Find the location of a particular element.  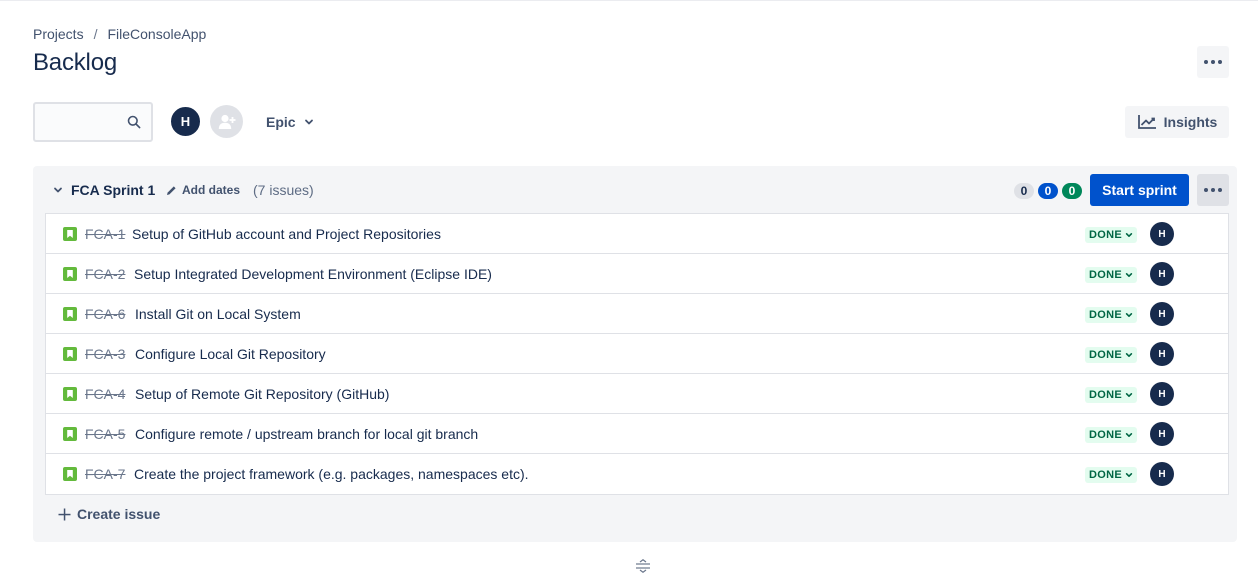

top-divider is located at coordinates (629, 0).